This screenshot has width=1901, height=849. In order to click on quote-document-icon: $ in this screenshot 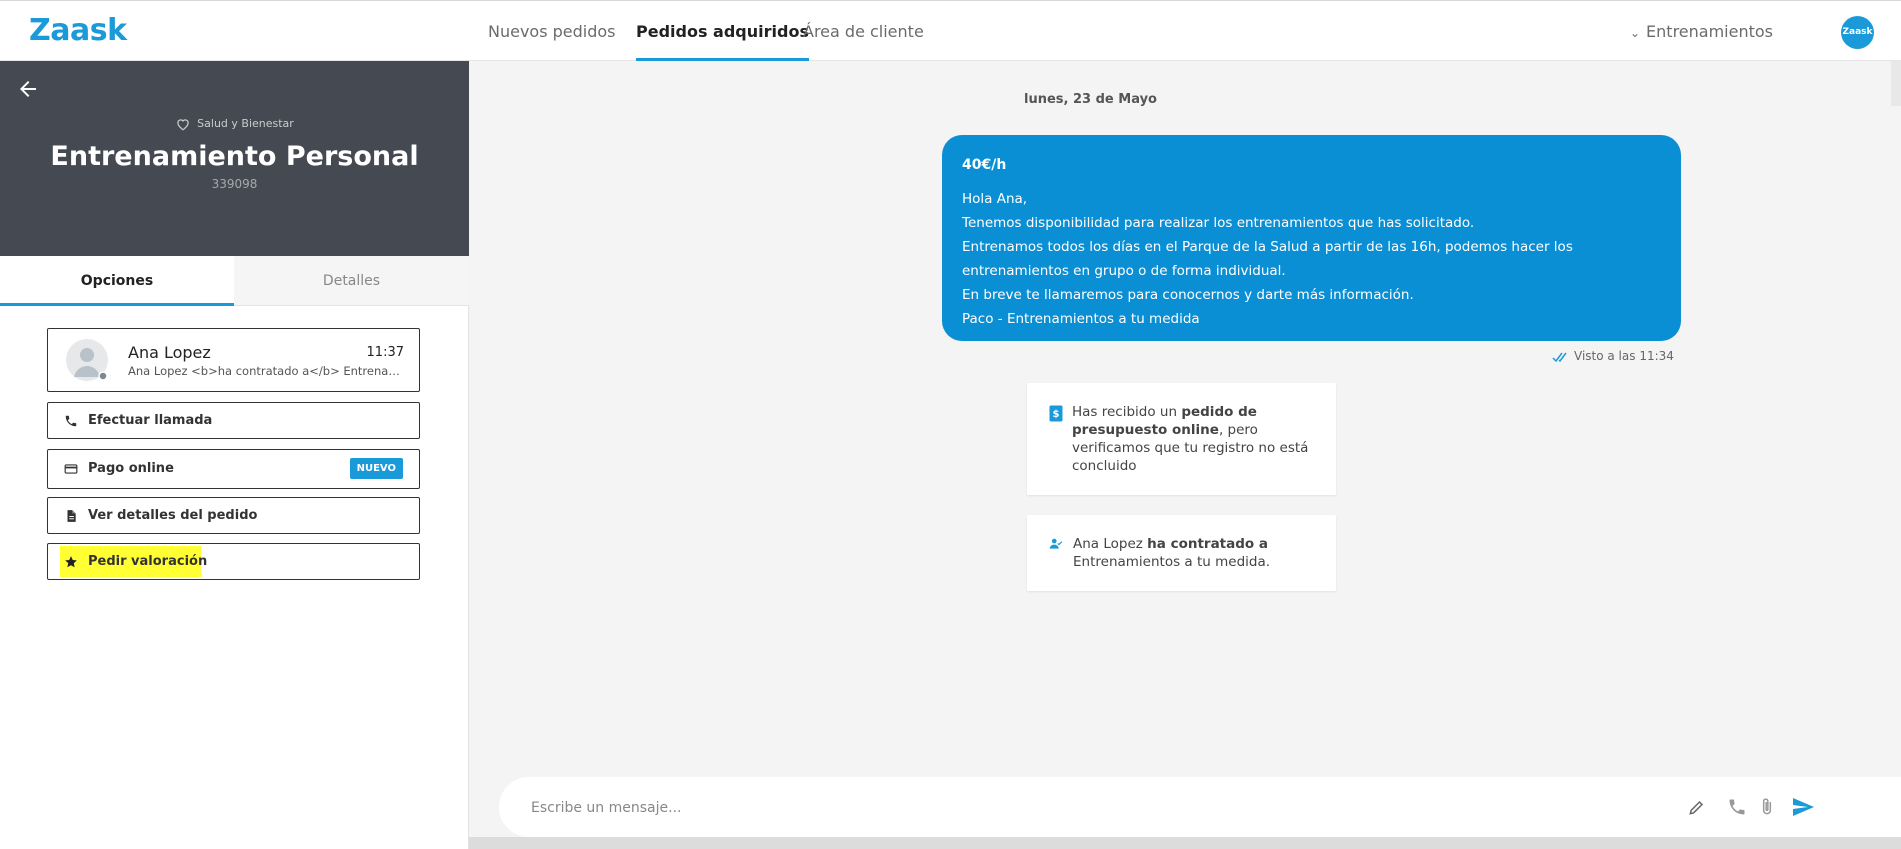, I will do `click(1056, 413)`.